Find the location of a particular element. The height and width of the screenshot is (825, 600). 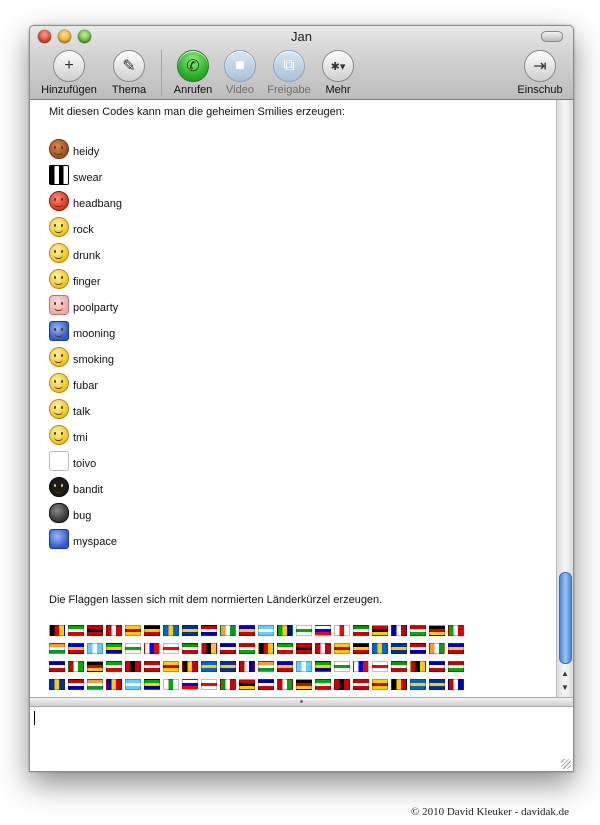

smiley-code: myspace is located at coordinates (95, 542).